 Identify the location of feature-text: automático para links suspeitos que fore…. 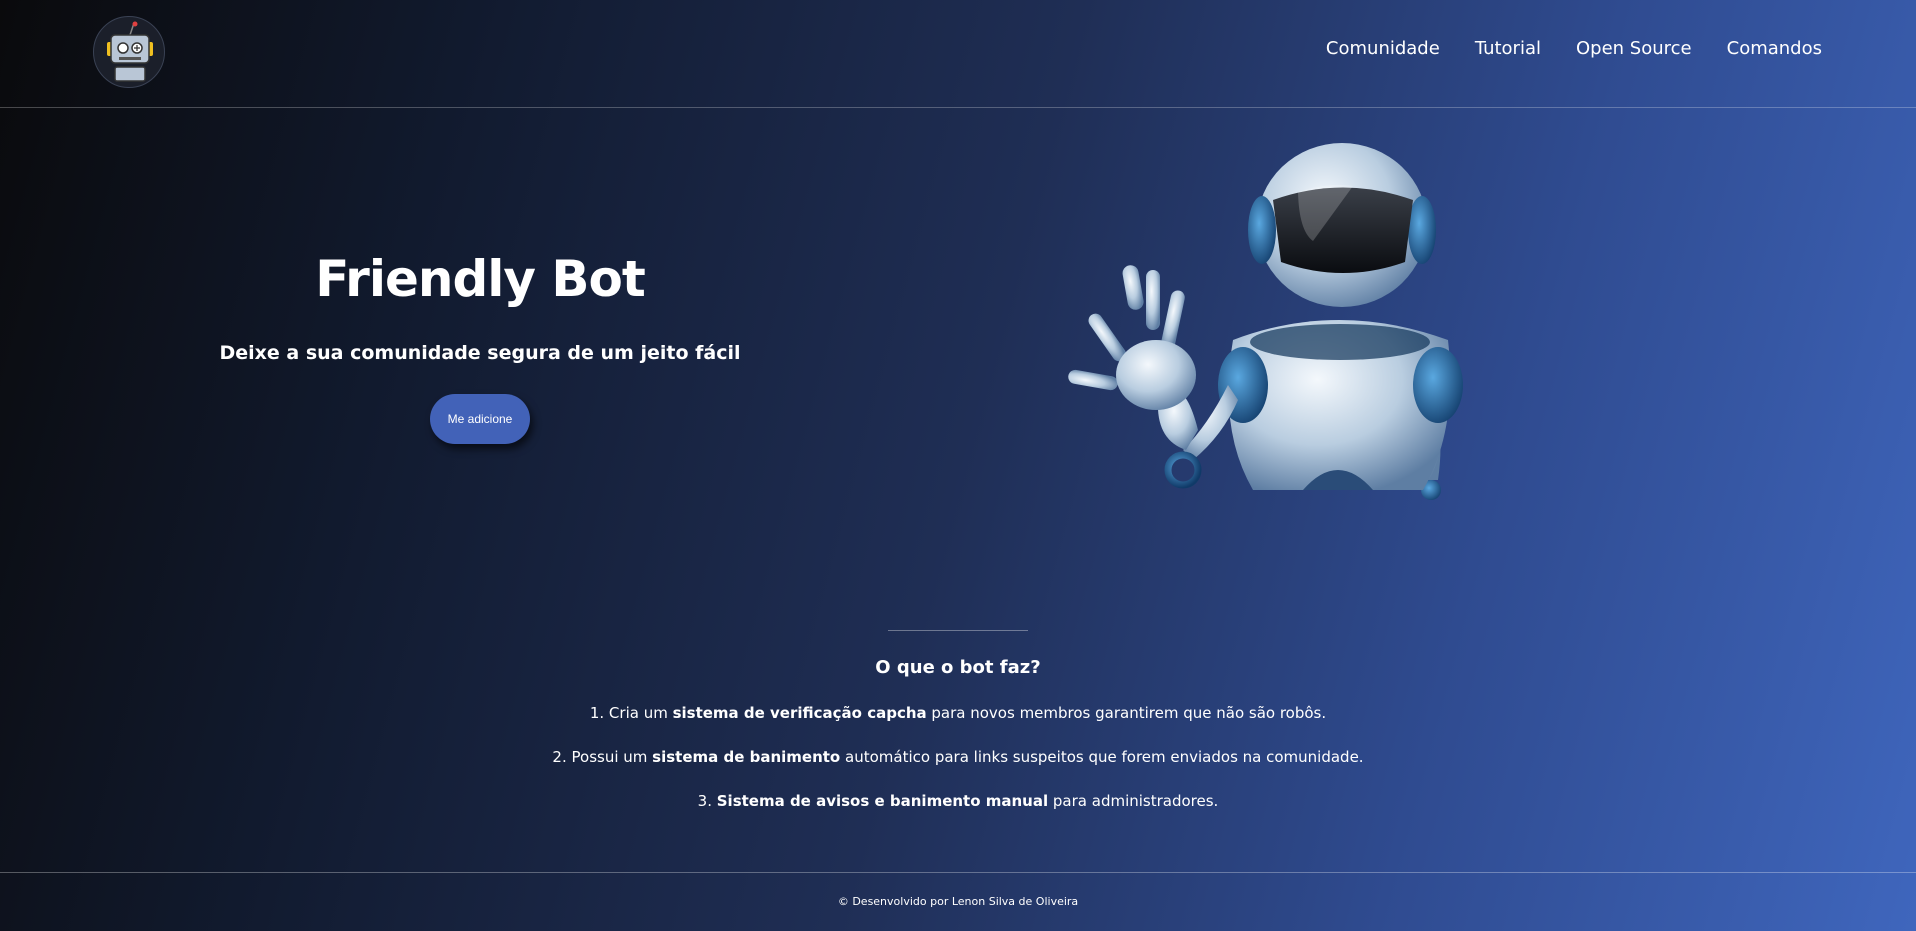
(1102, 757).